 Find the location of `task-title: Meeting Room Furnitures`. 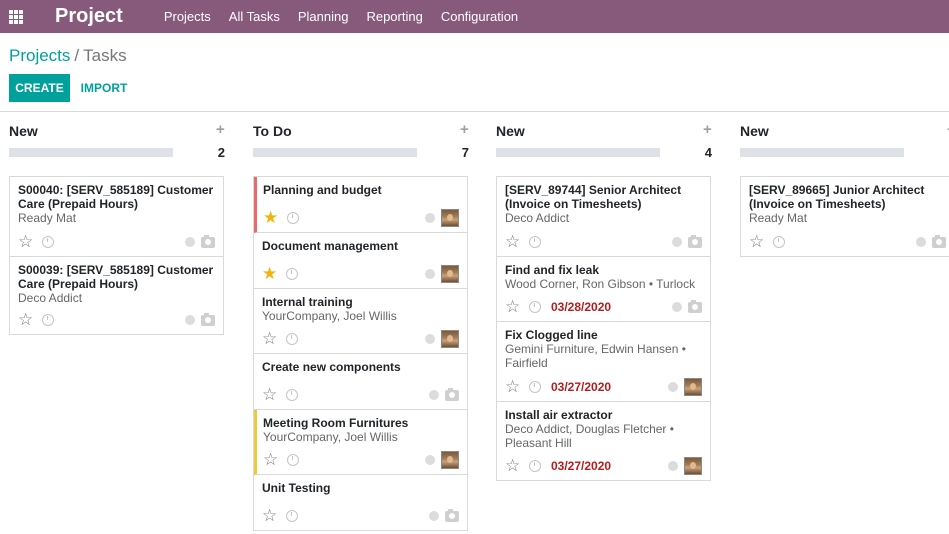

task-title: Meeting Room Furnitures is located at coordinates (336, 423).